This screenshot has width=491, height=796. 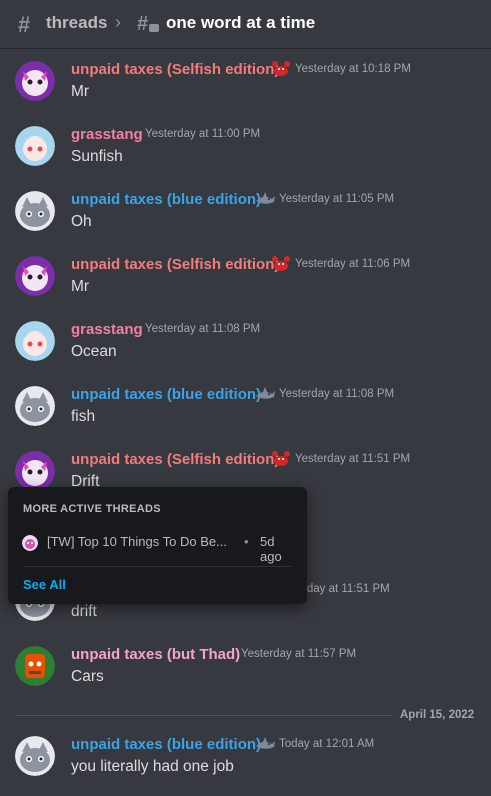 I want to click on message-text: fish, so click(x=83, y=416).